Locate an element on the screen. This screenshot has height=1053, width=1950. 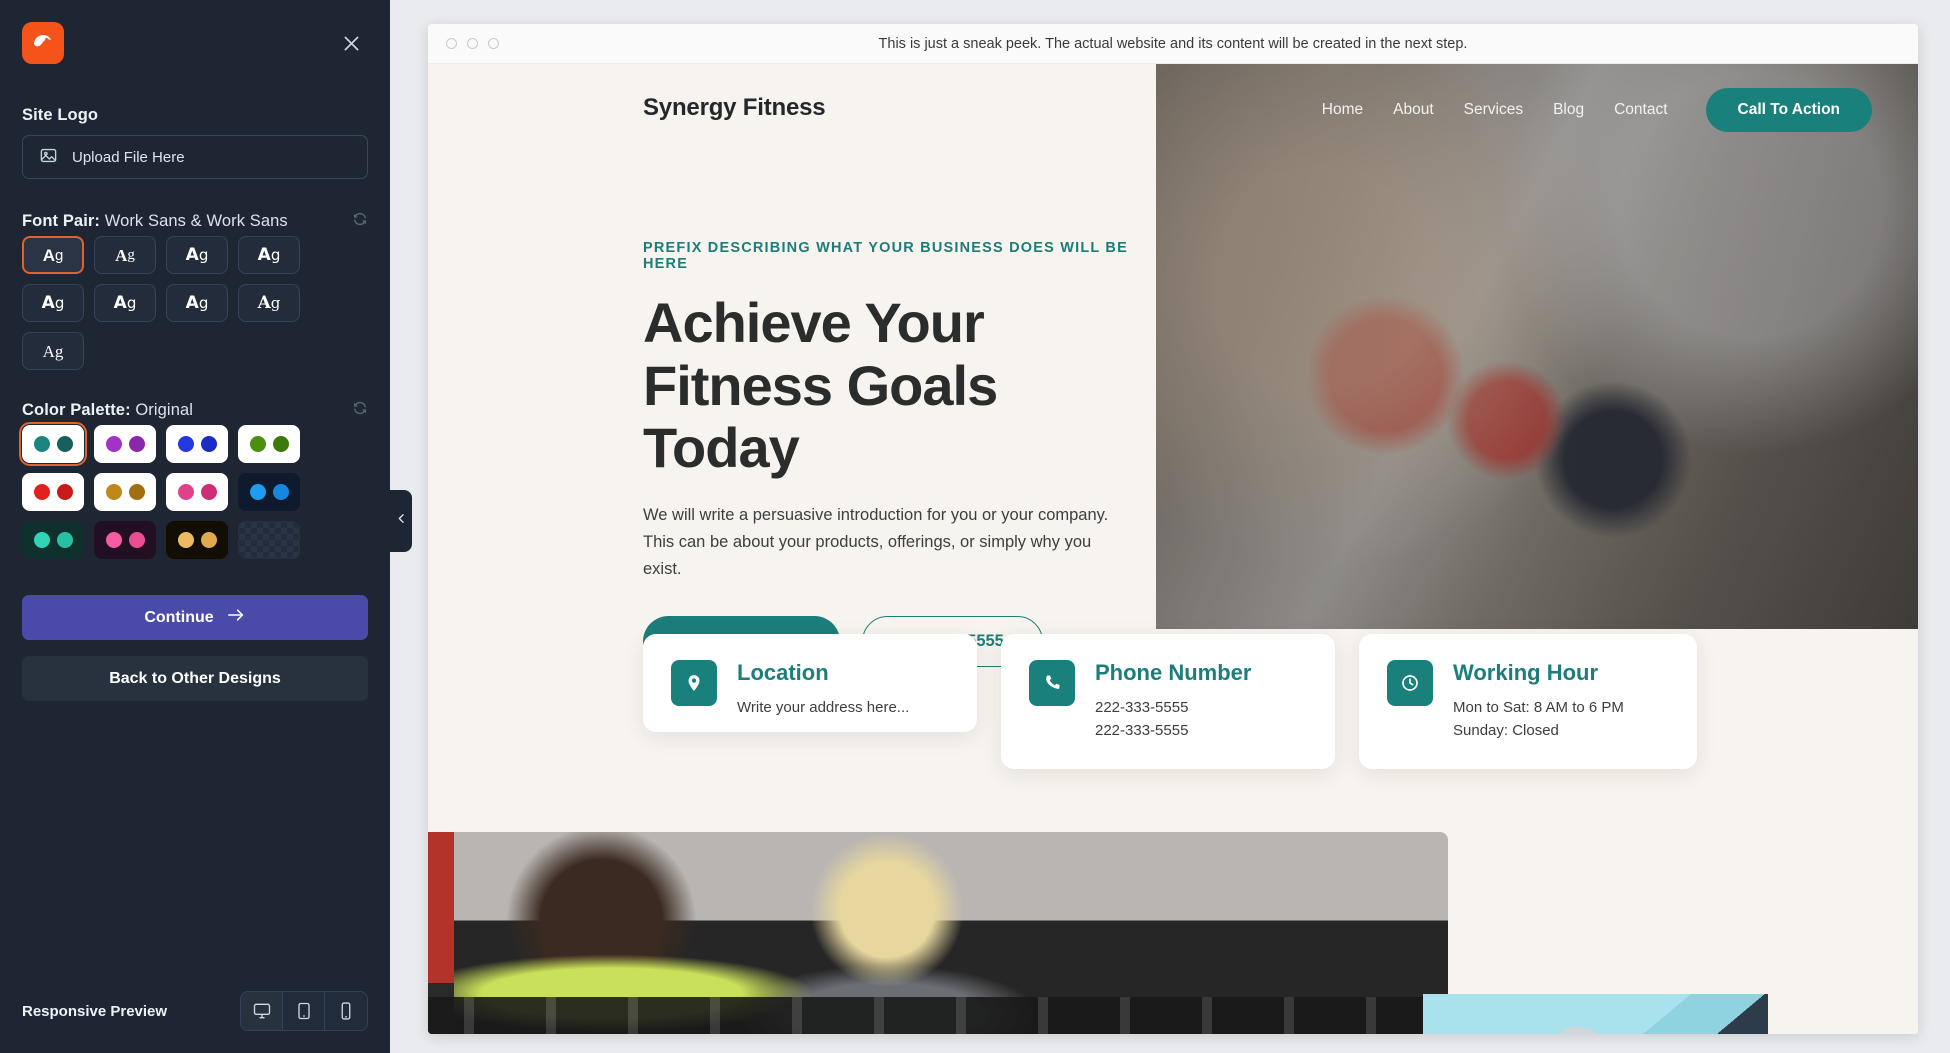
palette-swatch-dark-teal is located at coordinates (53, 540).